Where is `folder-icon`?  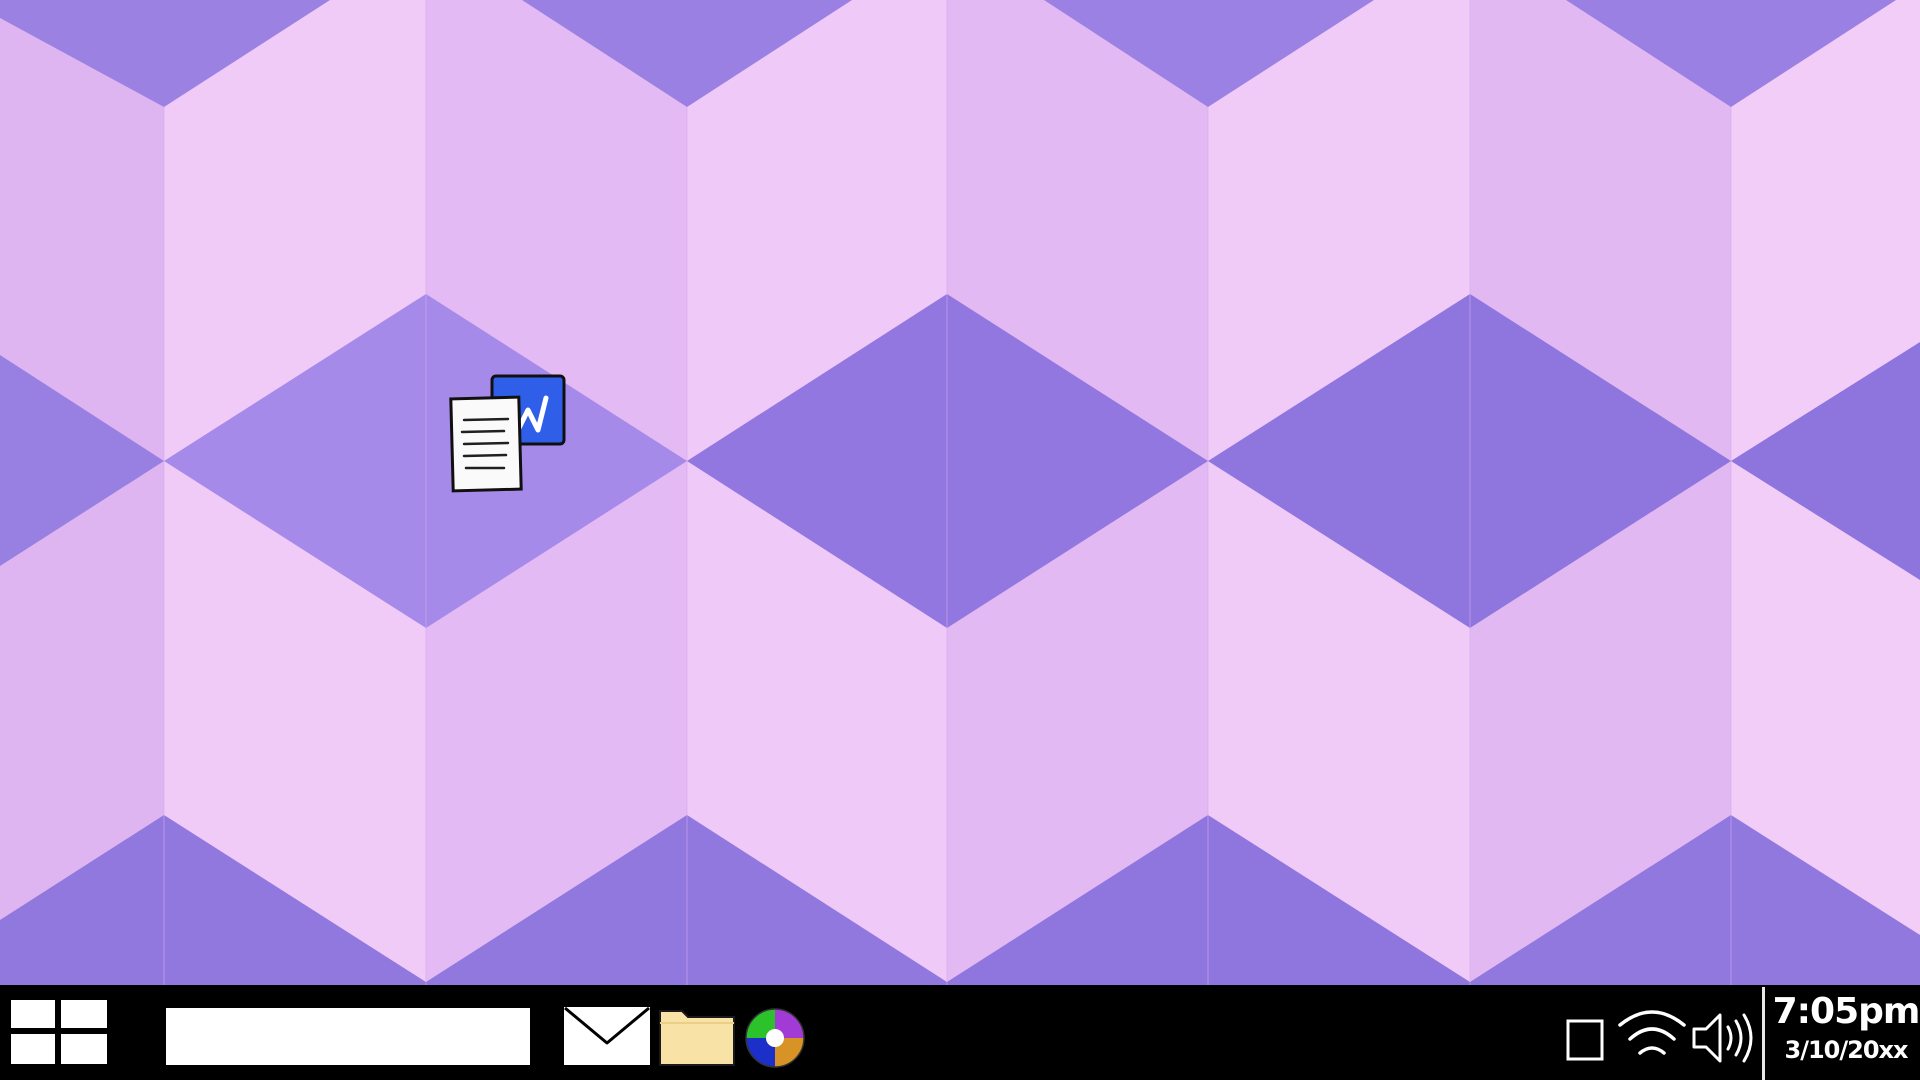 folder-icon is located at coordinates (697, 1038).